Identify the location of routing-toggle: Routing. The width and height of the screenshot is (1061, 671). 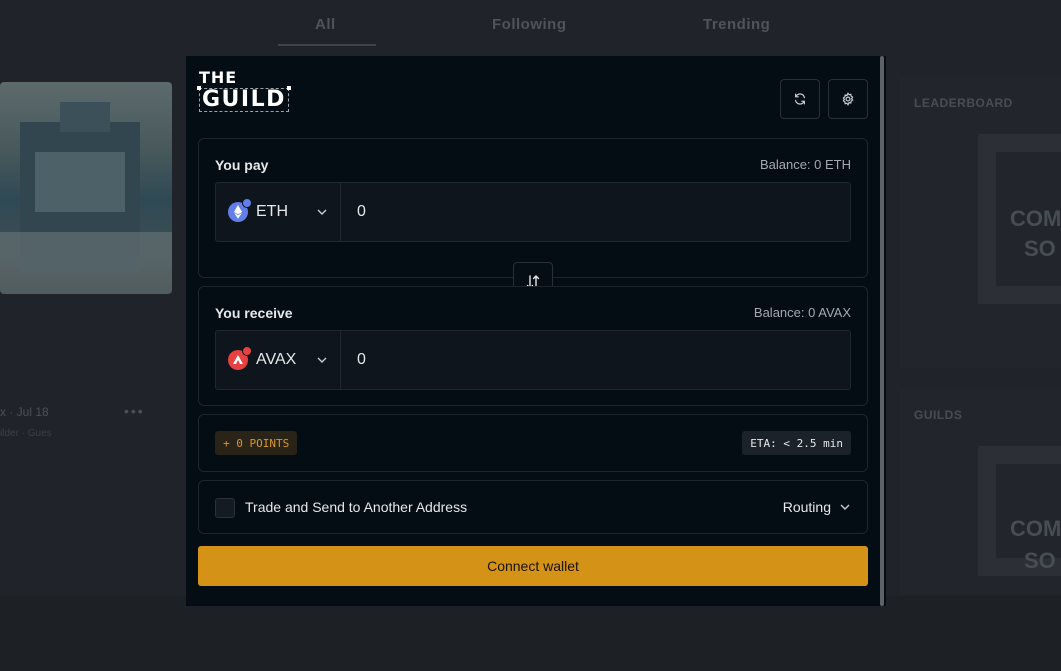
(817, 507).